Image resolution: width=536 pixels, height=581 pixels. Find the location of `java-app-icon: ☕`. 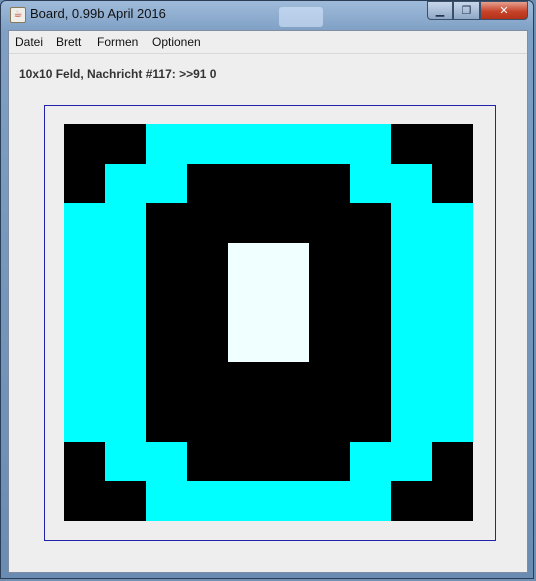

java-app-icon: ☕ is located at coordinates (18, 15).